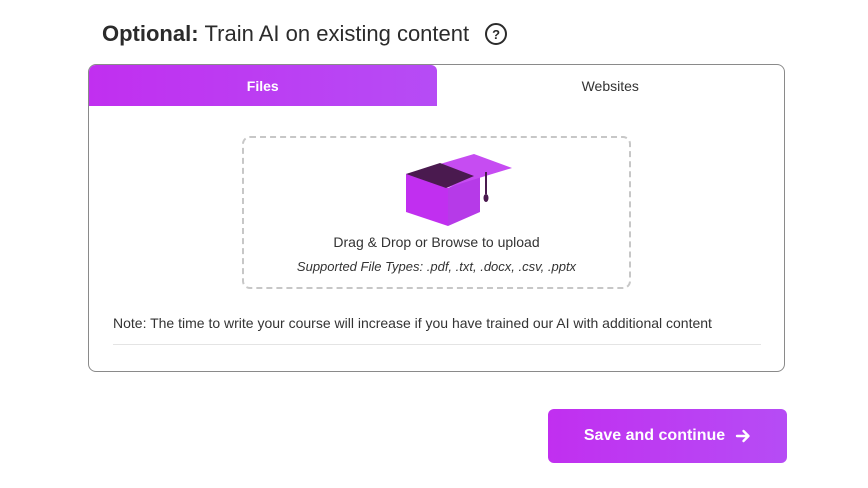  Describe the element at coordinates (337, 33) in the screenshot. I see `title-text: Train AI on existing content` at that location.